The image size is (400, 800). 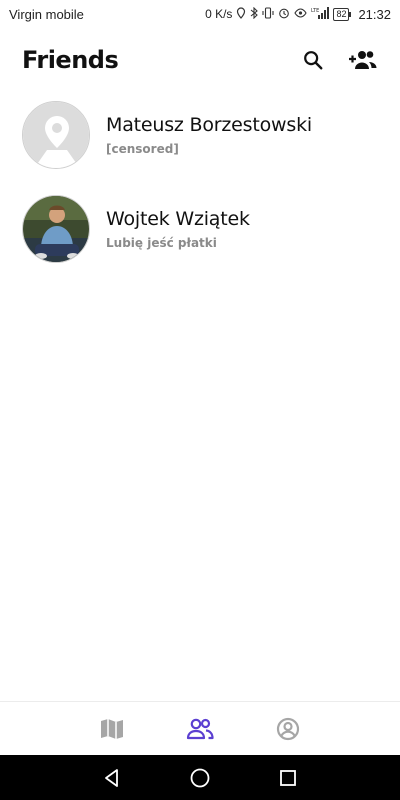 I want to click on add-friend-icon, so click(x=363, y=60).